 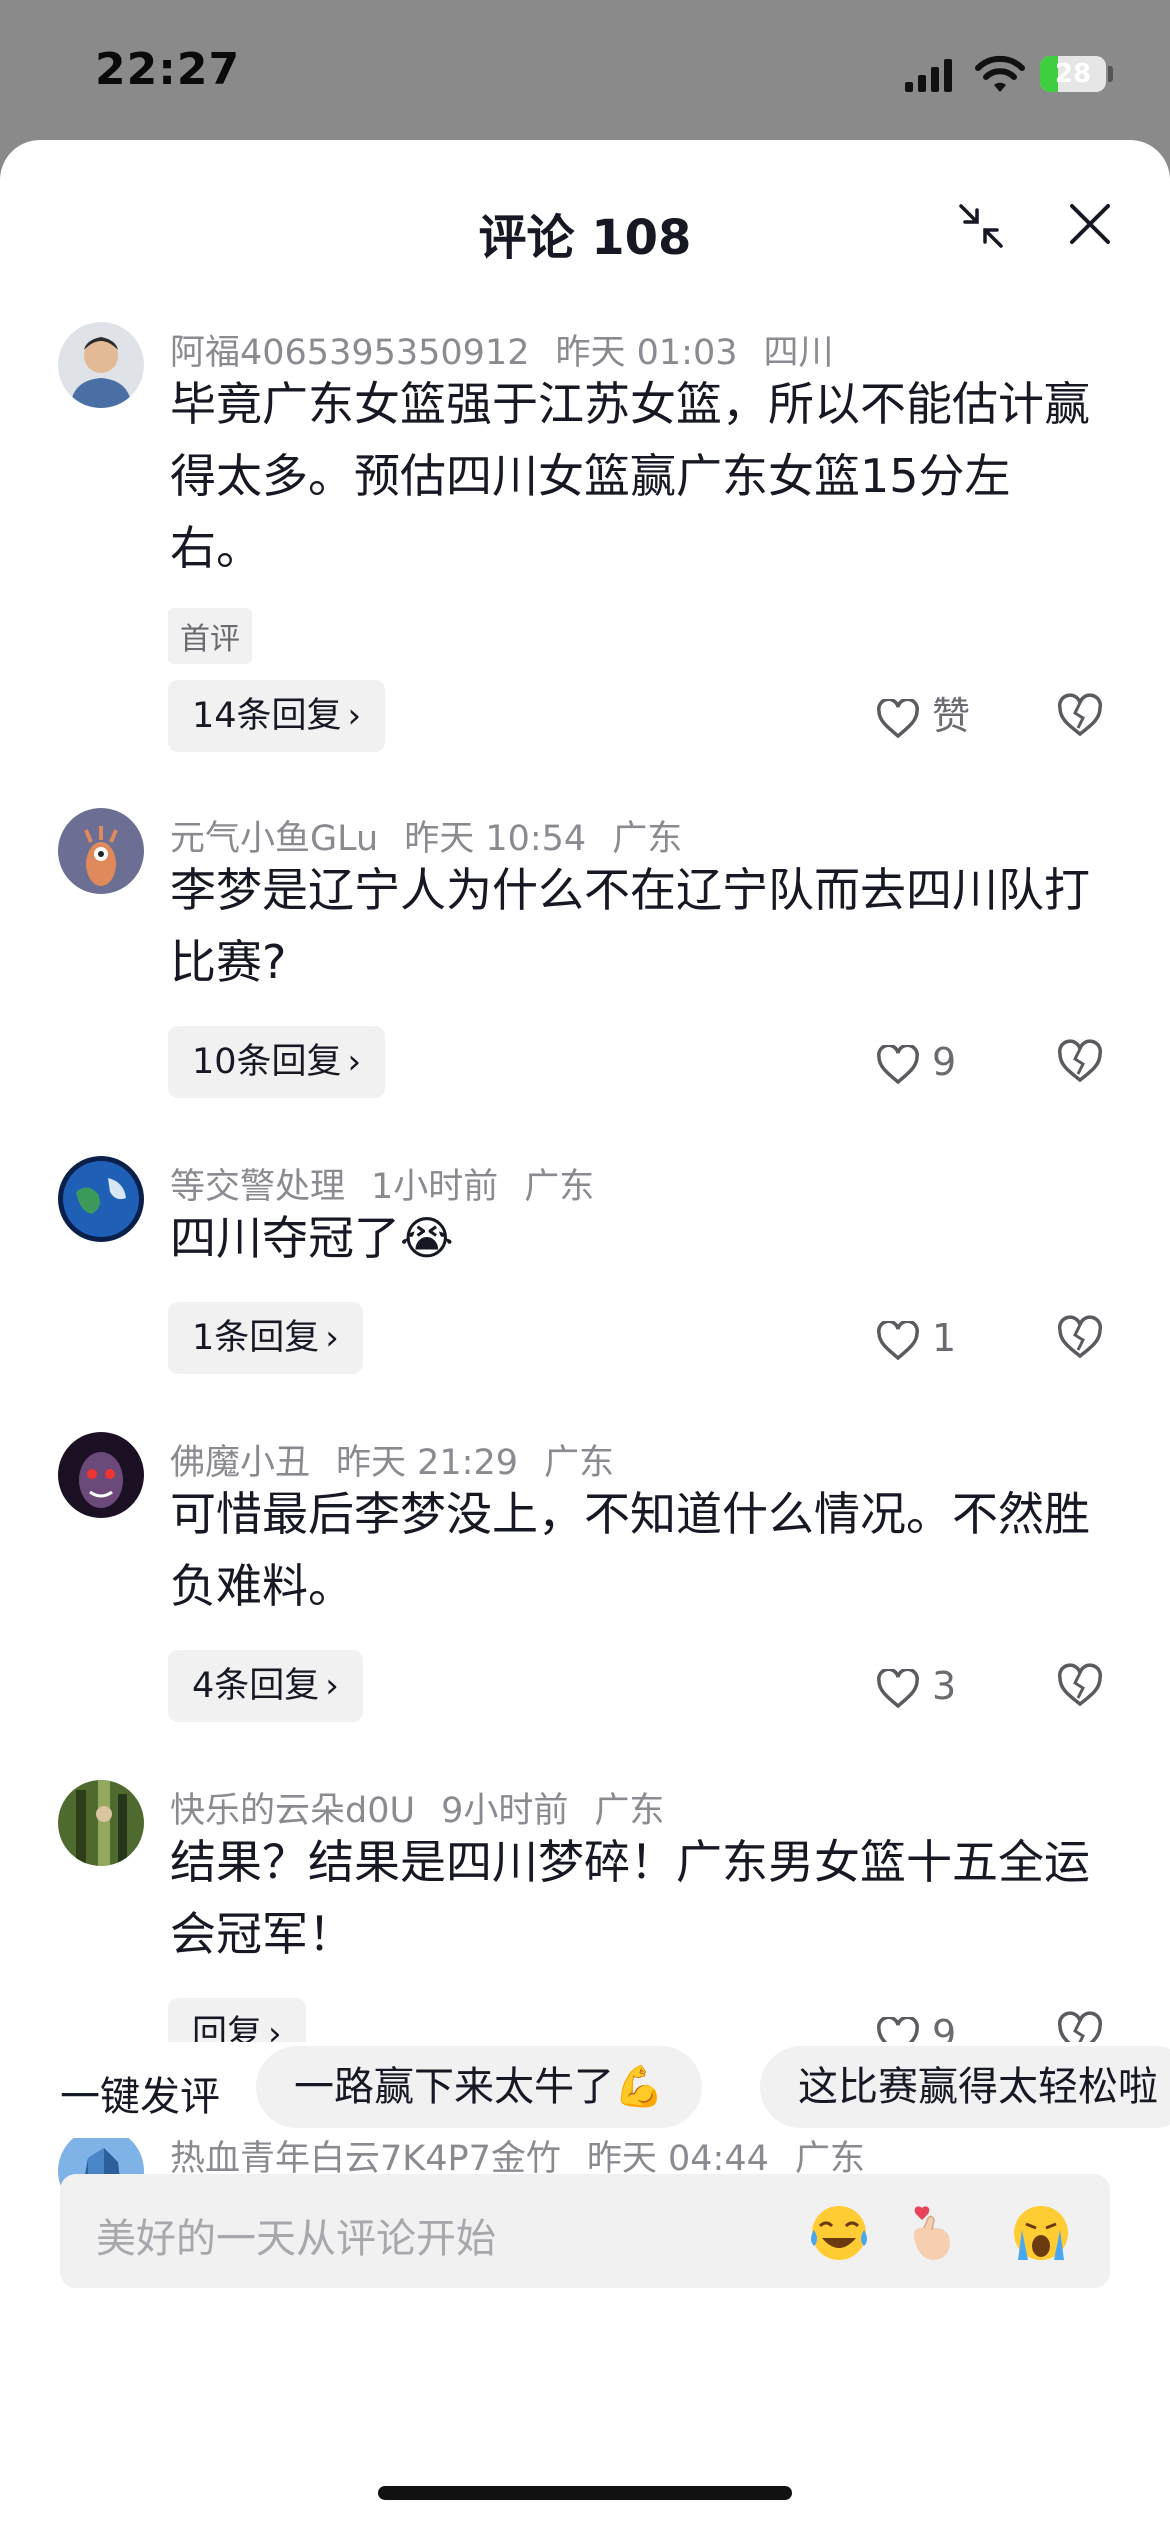 I want to click on like-count: 9, so click(x=944, y=1062).